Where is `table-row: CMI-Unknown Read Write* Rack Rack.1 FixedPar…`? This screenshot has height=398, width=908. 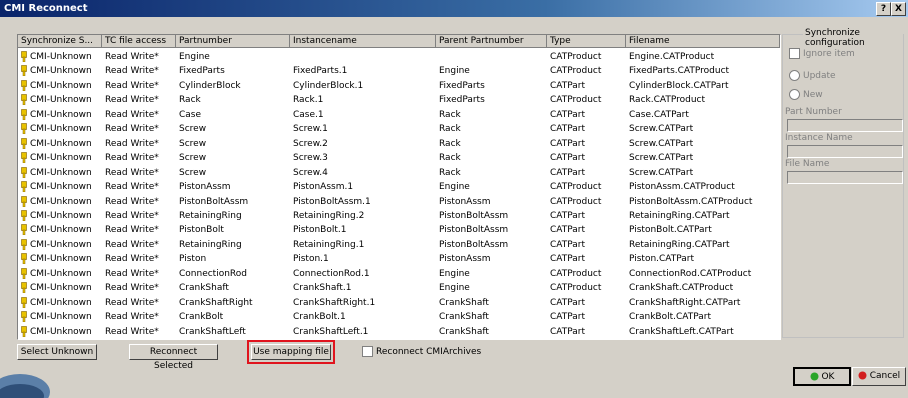 table-row: CMI-Unknown Read Write* Rack Rack.1 FixedPar… is located at coordinates (399, 100).